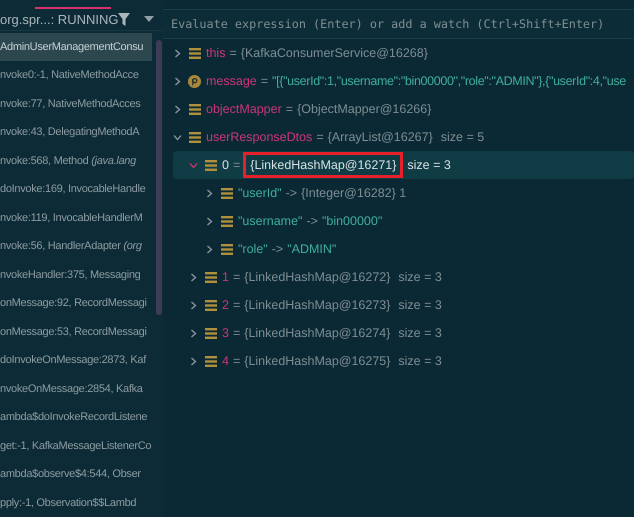  What do you see at coordinates (76, 189) in the screenshot?
I see `stack-frame: doInvoke:169, InvocableHandle` at bounding box center [76, 189].